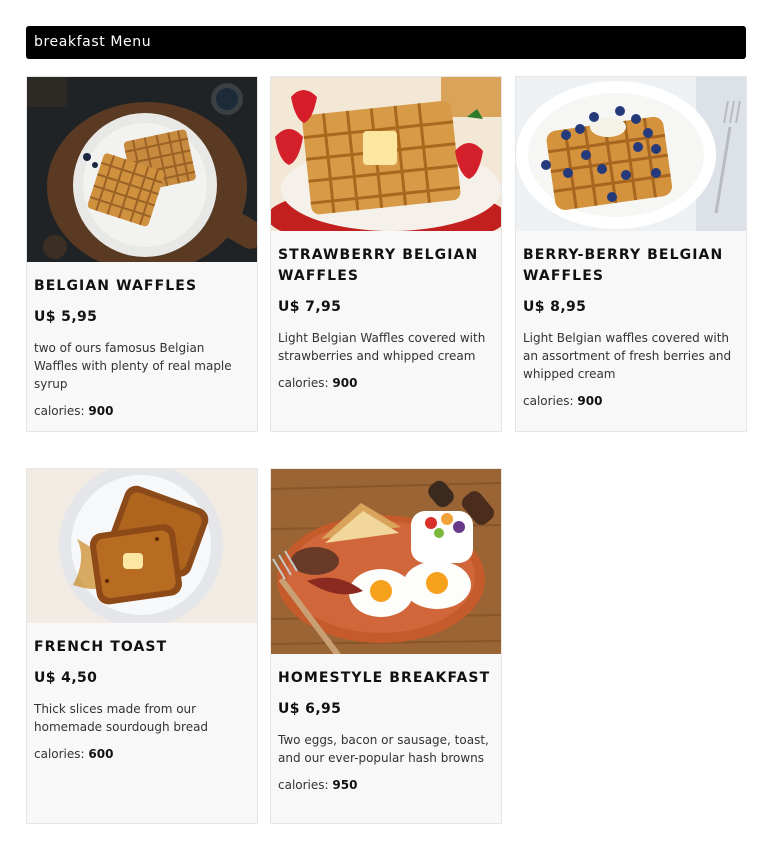 Image resolution: width=780 pixels, height=861 pixels. I want to click on item-name: BELGIAN WAFFLES, so click(116, 286).